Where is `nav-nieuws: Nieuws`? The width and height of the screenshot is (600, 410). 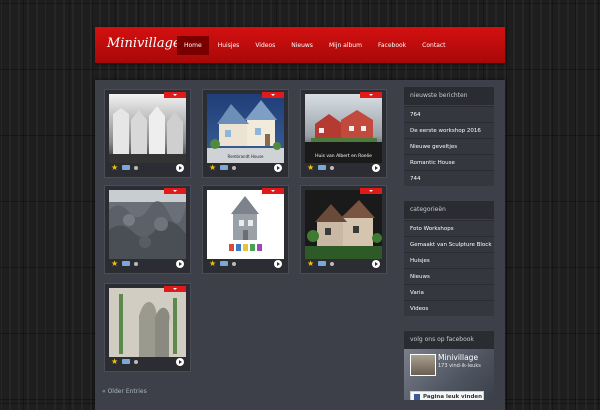
nav-nieuws: Nieuws is located at coordinates (302, 45).